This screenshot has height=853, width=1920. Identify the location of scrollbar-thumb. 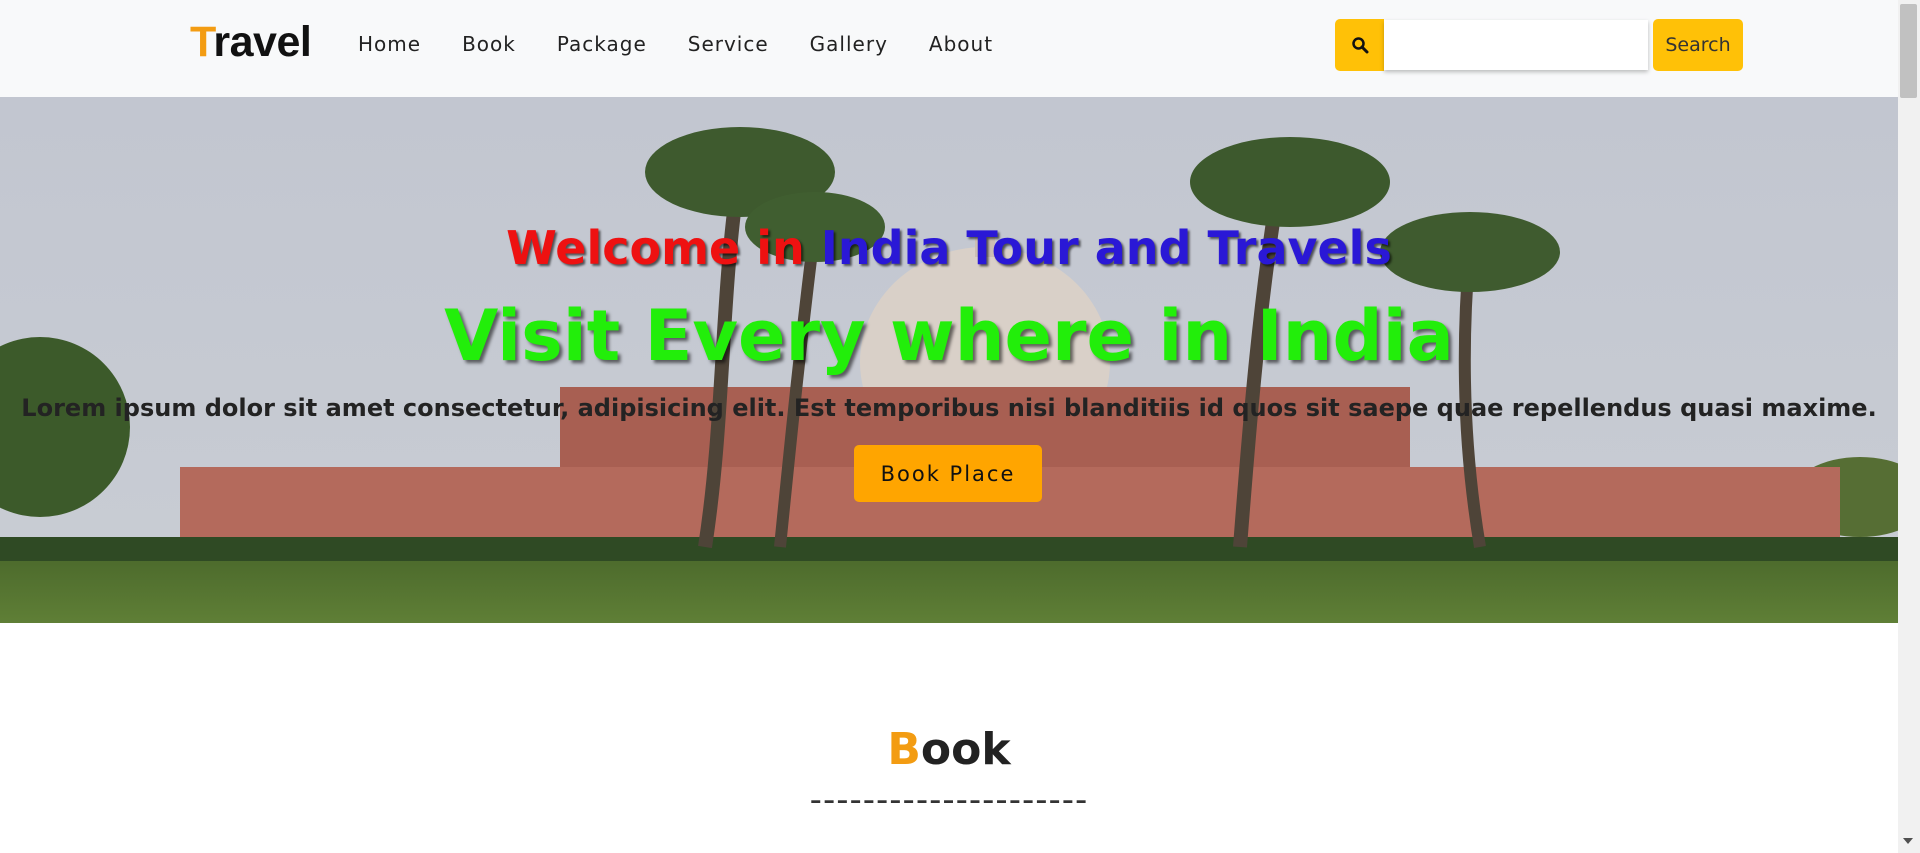
(1908, 51).